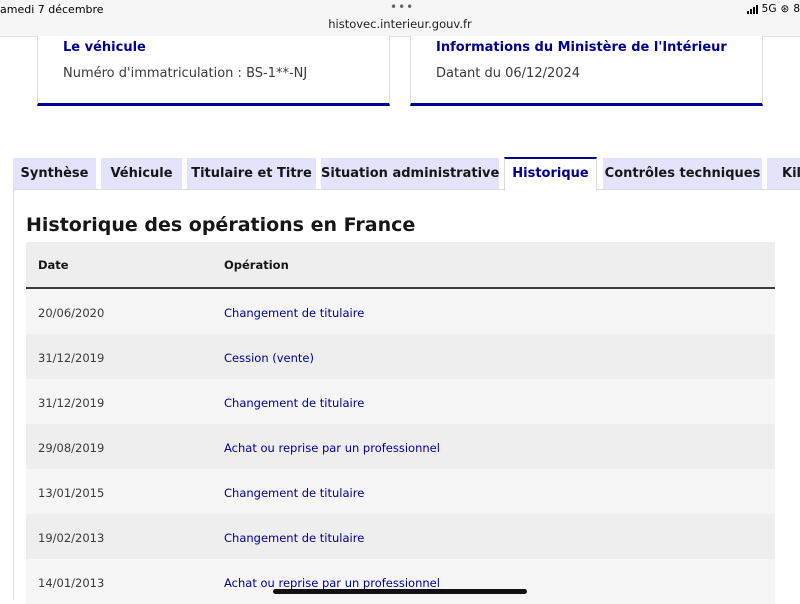  What do you see at coordinates (682, 174) in the screenshot?
I see `tab-controles-techniques: Contrôles techniques` at bounding box center [682, 174].